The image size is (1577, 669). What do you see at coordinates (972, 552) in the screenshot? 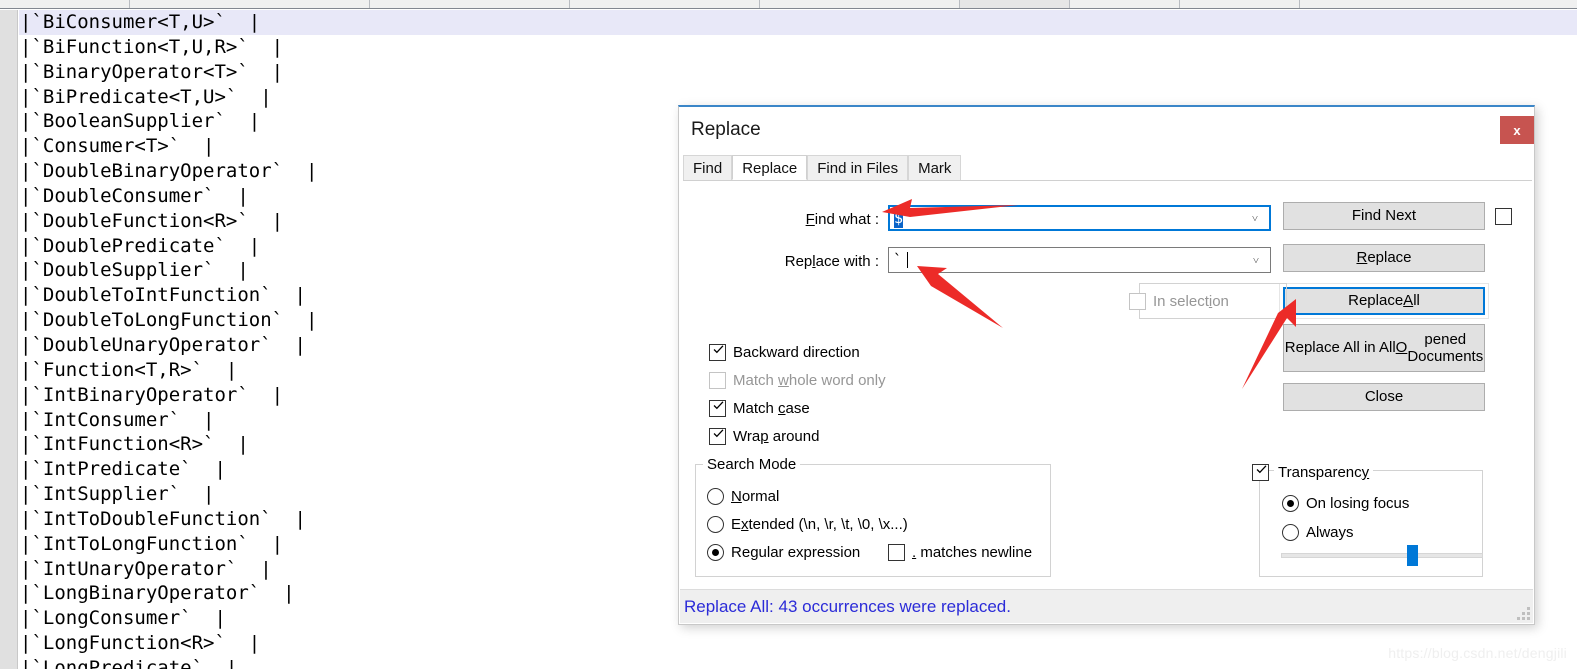
I see `dot-matches-newline-label: . matches newline` at bounding box center [972, 552].